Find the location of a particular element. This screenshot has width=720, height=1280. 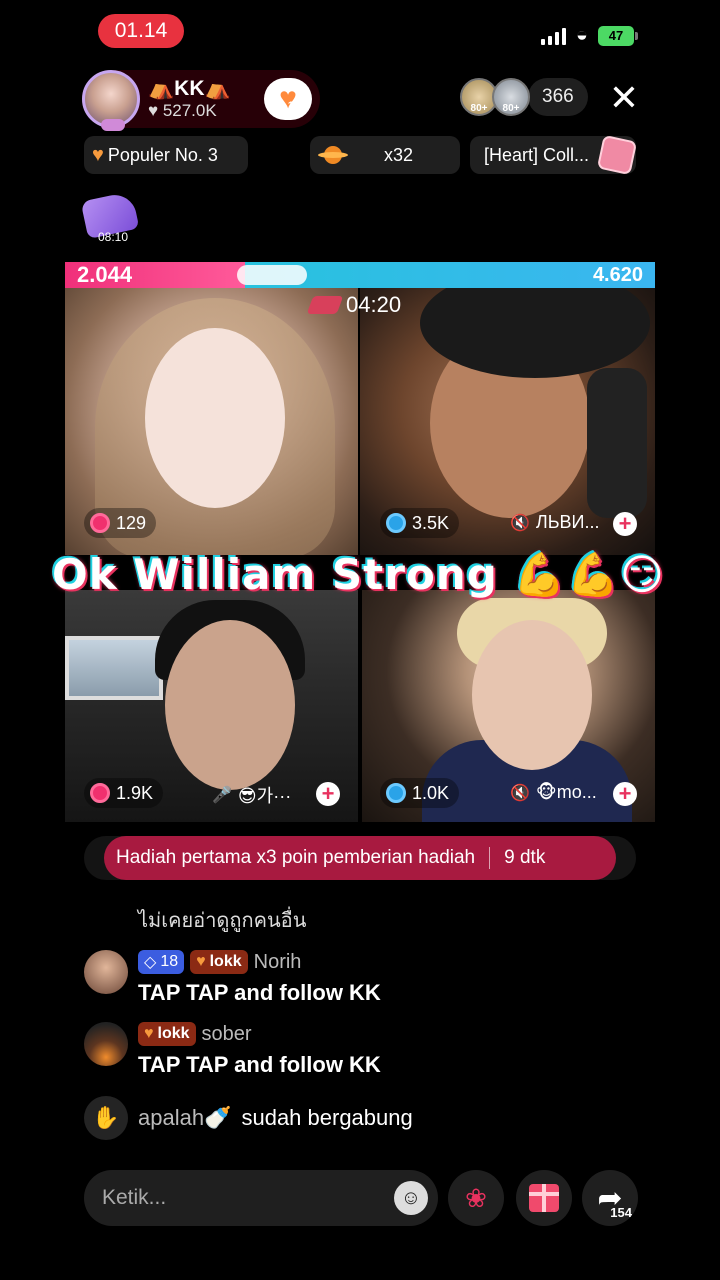

tile-score-value: 3.5K is located at coordinates (431, 522).